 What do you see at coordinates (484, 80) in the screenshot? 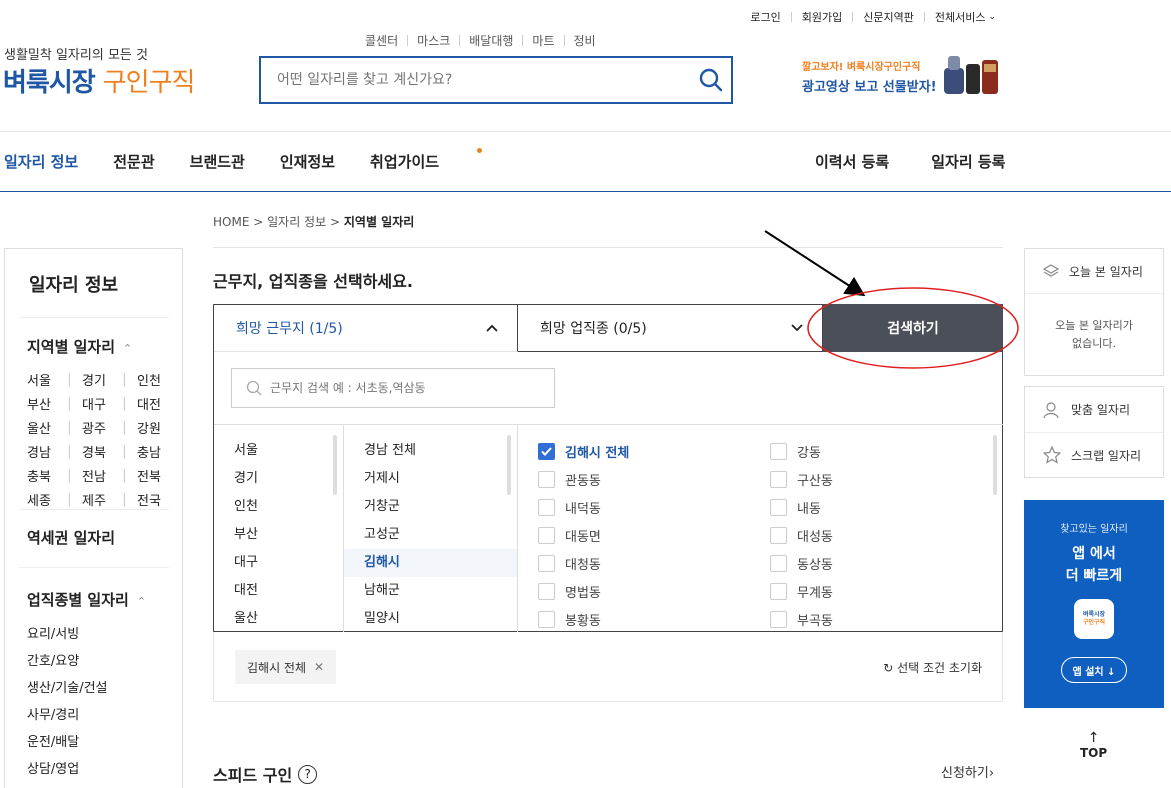
I see `main-search-input` at bounding box center [484, 80].